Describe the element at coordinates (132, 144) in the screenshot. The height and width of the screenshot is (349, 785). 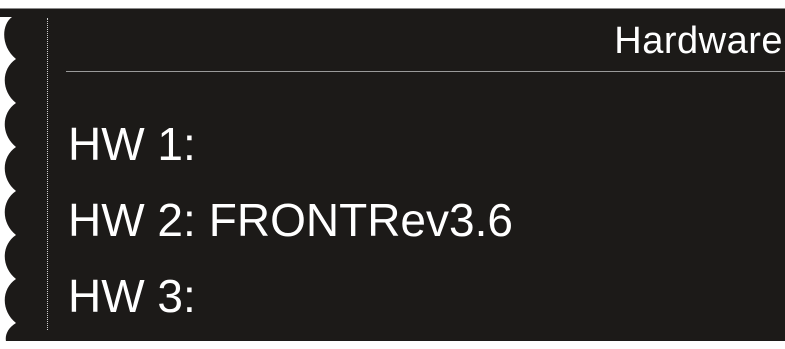
I see `hardware-label: HW 1:` at that location.